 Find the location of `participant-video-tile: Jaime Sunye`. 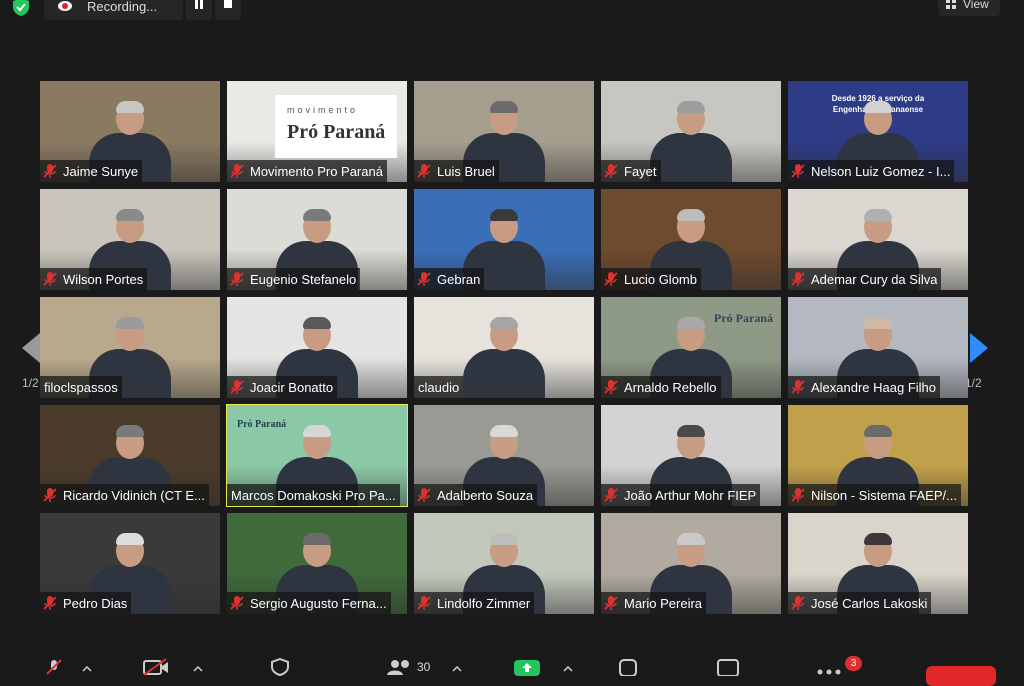

participant-video-tile: Jaime Sunye is located at coordinates (130, 131).